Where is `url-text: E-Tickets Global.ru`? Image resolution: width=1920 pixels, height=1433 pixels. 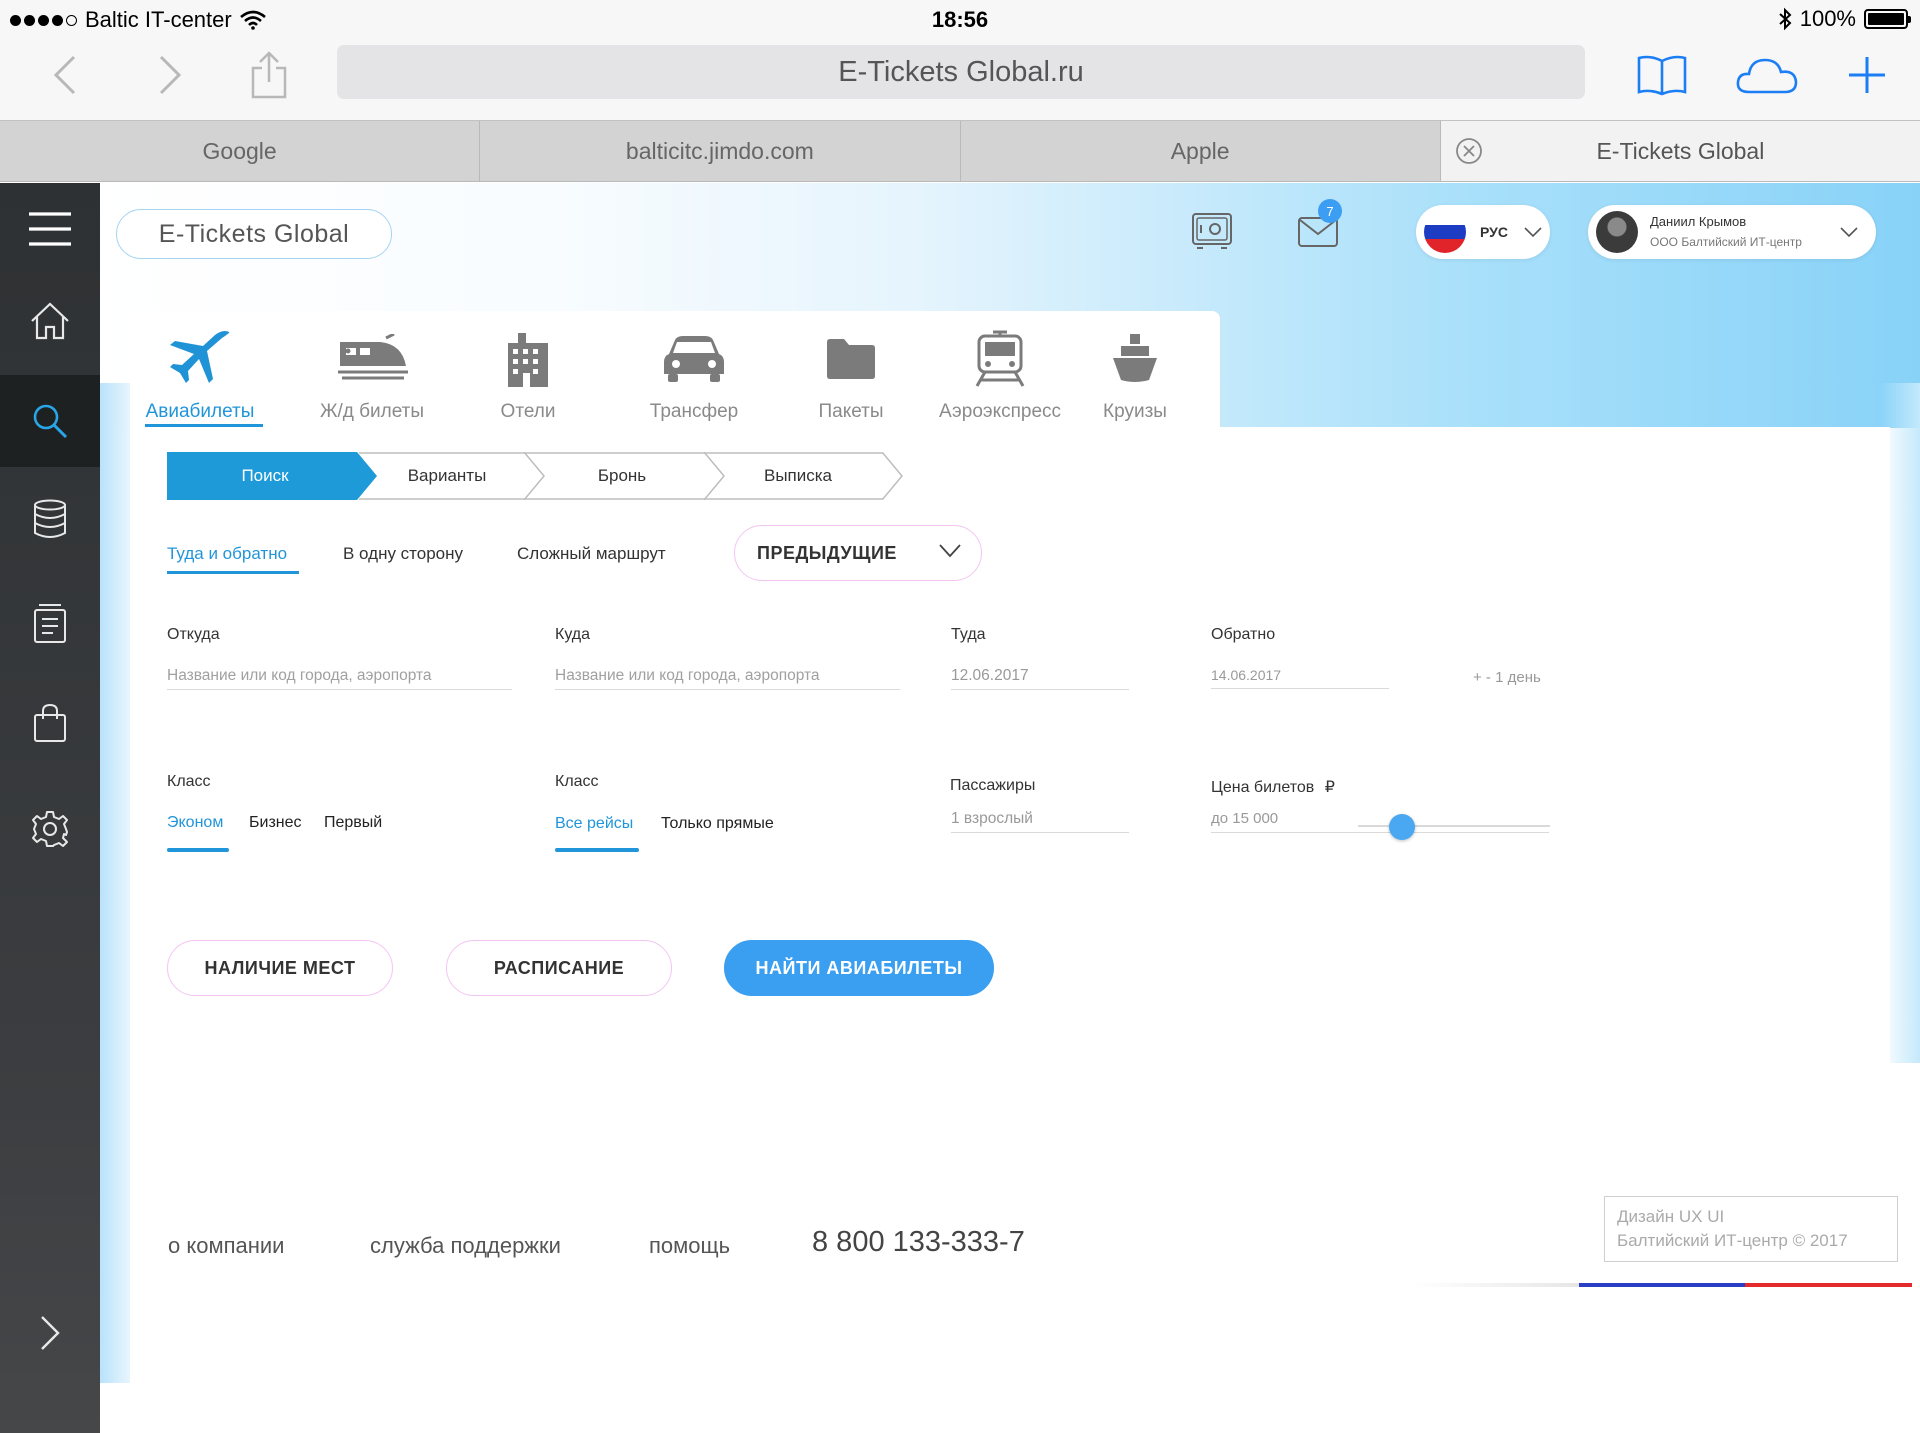 url-text: E-Tickets Global.ru is located at coordinates (961, 71).